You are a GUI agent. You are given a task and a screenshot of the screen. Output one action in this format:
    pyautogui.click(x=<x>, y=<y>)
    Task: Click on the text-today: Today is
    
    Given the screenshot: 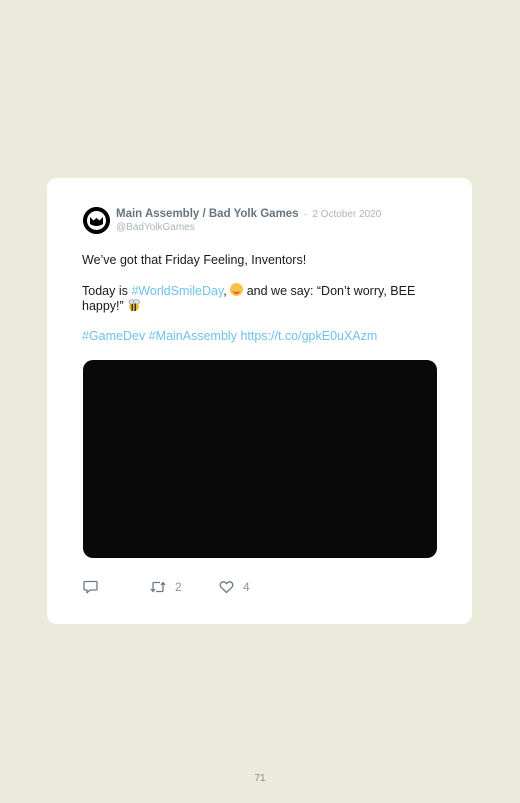 What is the action you would take?
    pyautogui.click(x=107, y=291)
    